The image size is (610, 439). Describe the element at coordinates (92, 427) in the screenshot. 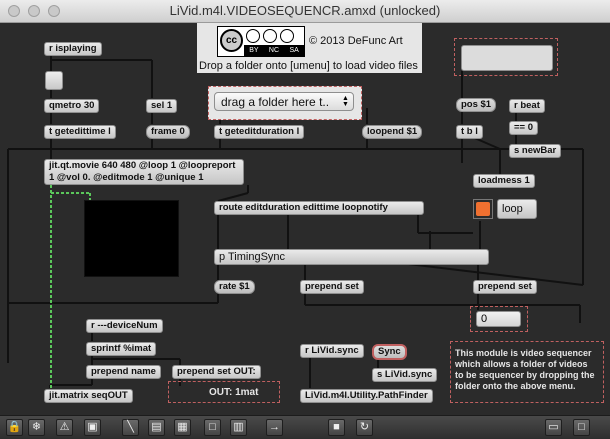

I see `new-object-icon: ▣` at that location.